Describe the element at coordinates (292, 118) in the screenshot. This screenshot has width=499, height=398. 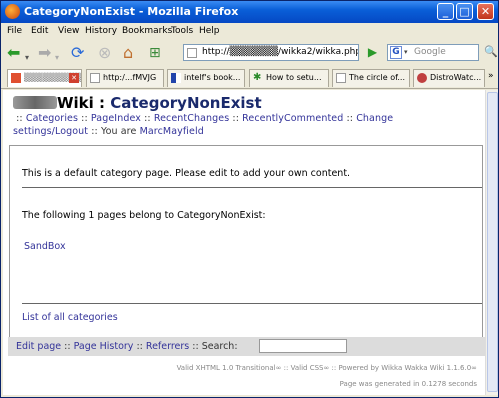
I see `nav-recentlycommented-link: RecentlyCommented` at that location.